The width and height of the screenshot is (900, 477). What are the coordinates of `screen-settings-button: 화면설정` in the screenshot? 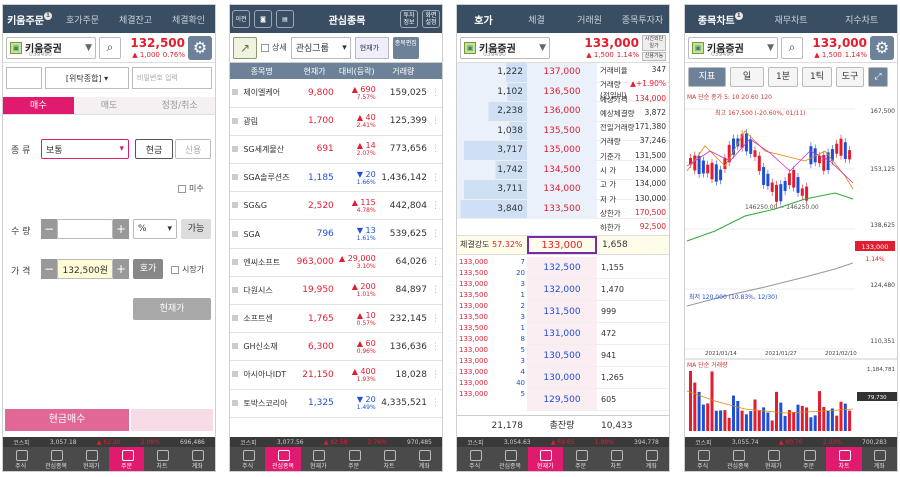 It's located at (431, 19).